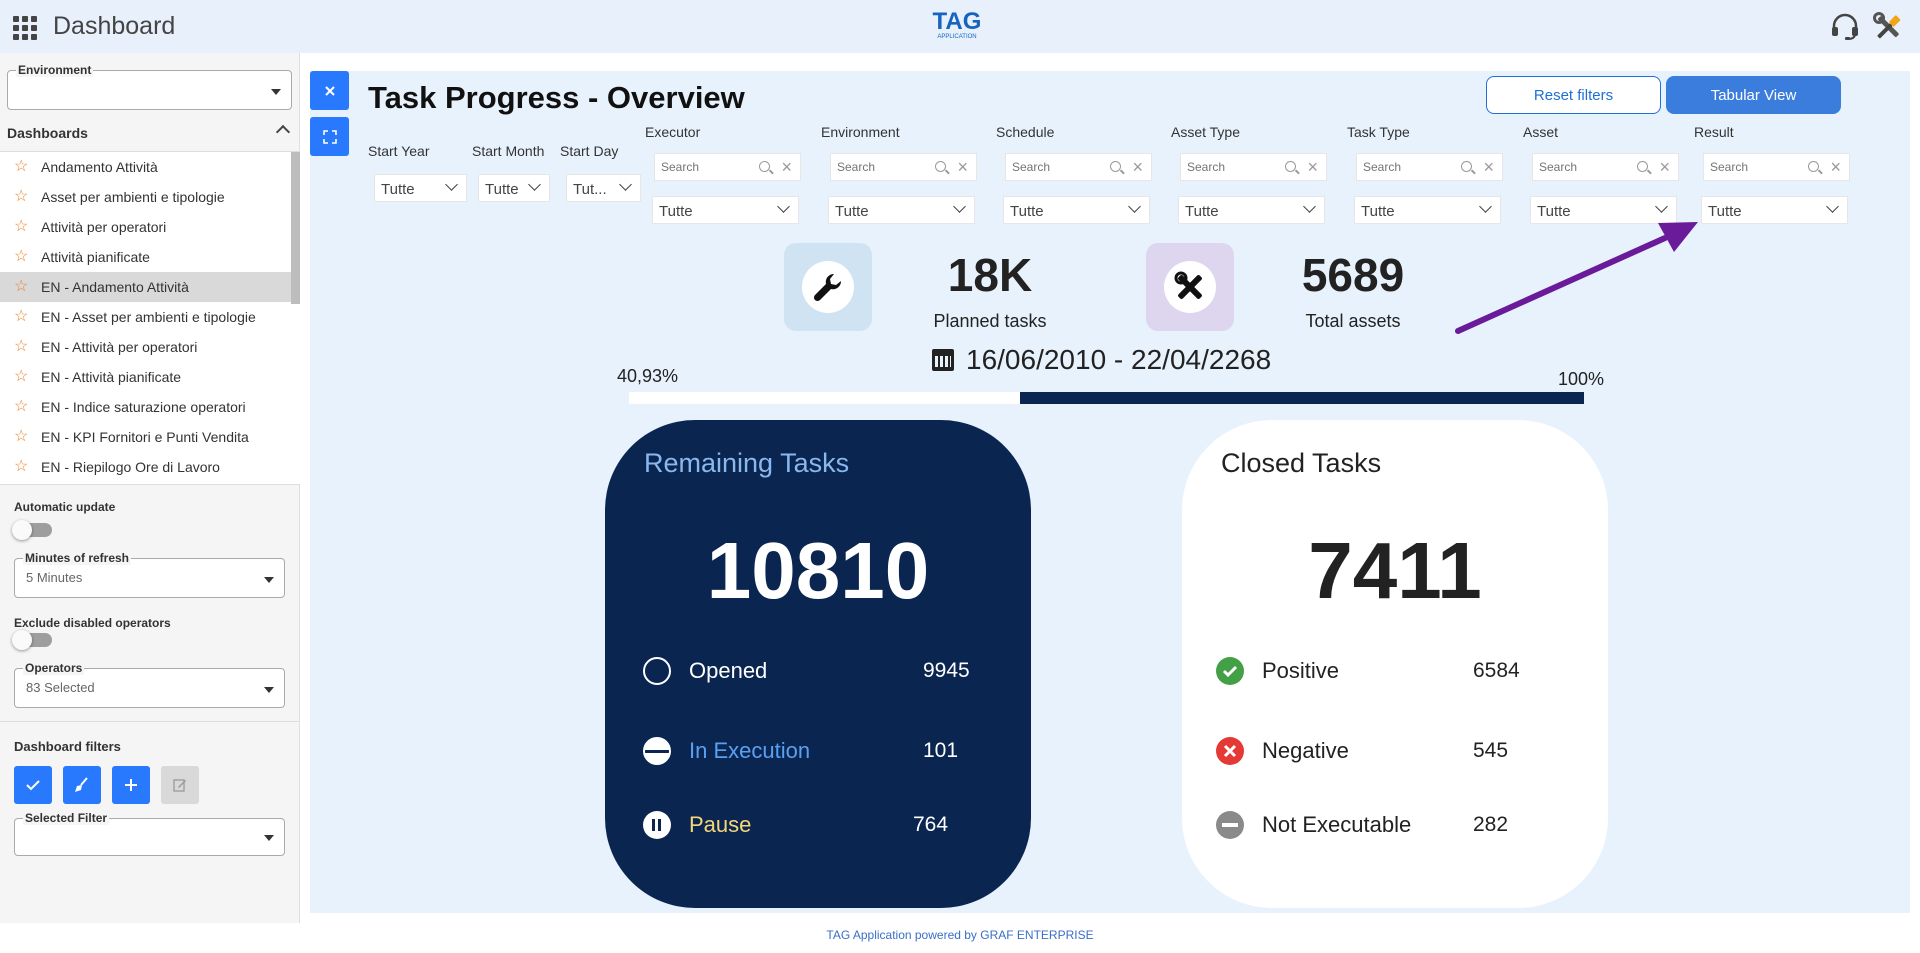 The width and height of the screenshot is (1920, 953). Describe the element at coordinates (150, 317) in the screenshot. I see `sidebar-dashboard-item: ☆ EN - Asset per ambienti e tipologie` at that location.